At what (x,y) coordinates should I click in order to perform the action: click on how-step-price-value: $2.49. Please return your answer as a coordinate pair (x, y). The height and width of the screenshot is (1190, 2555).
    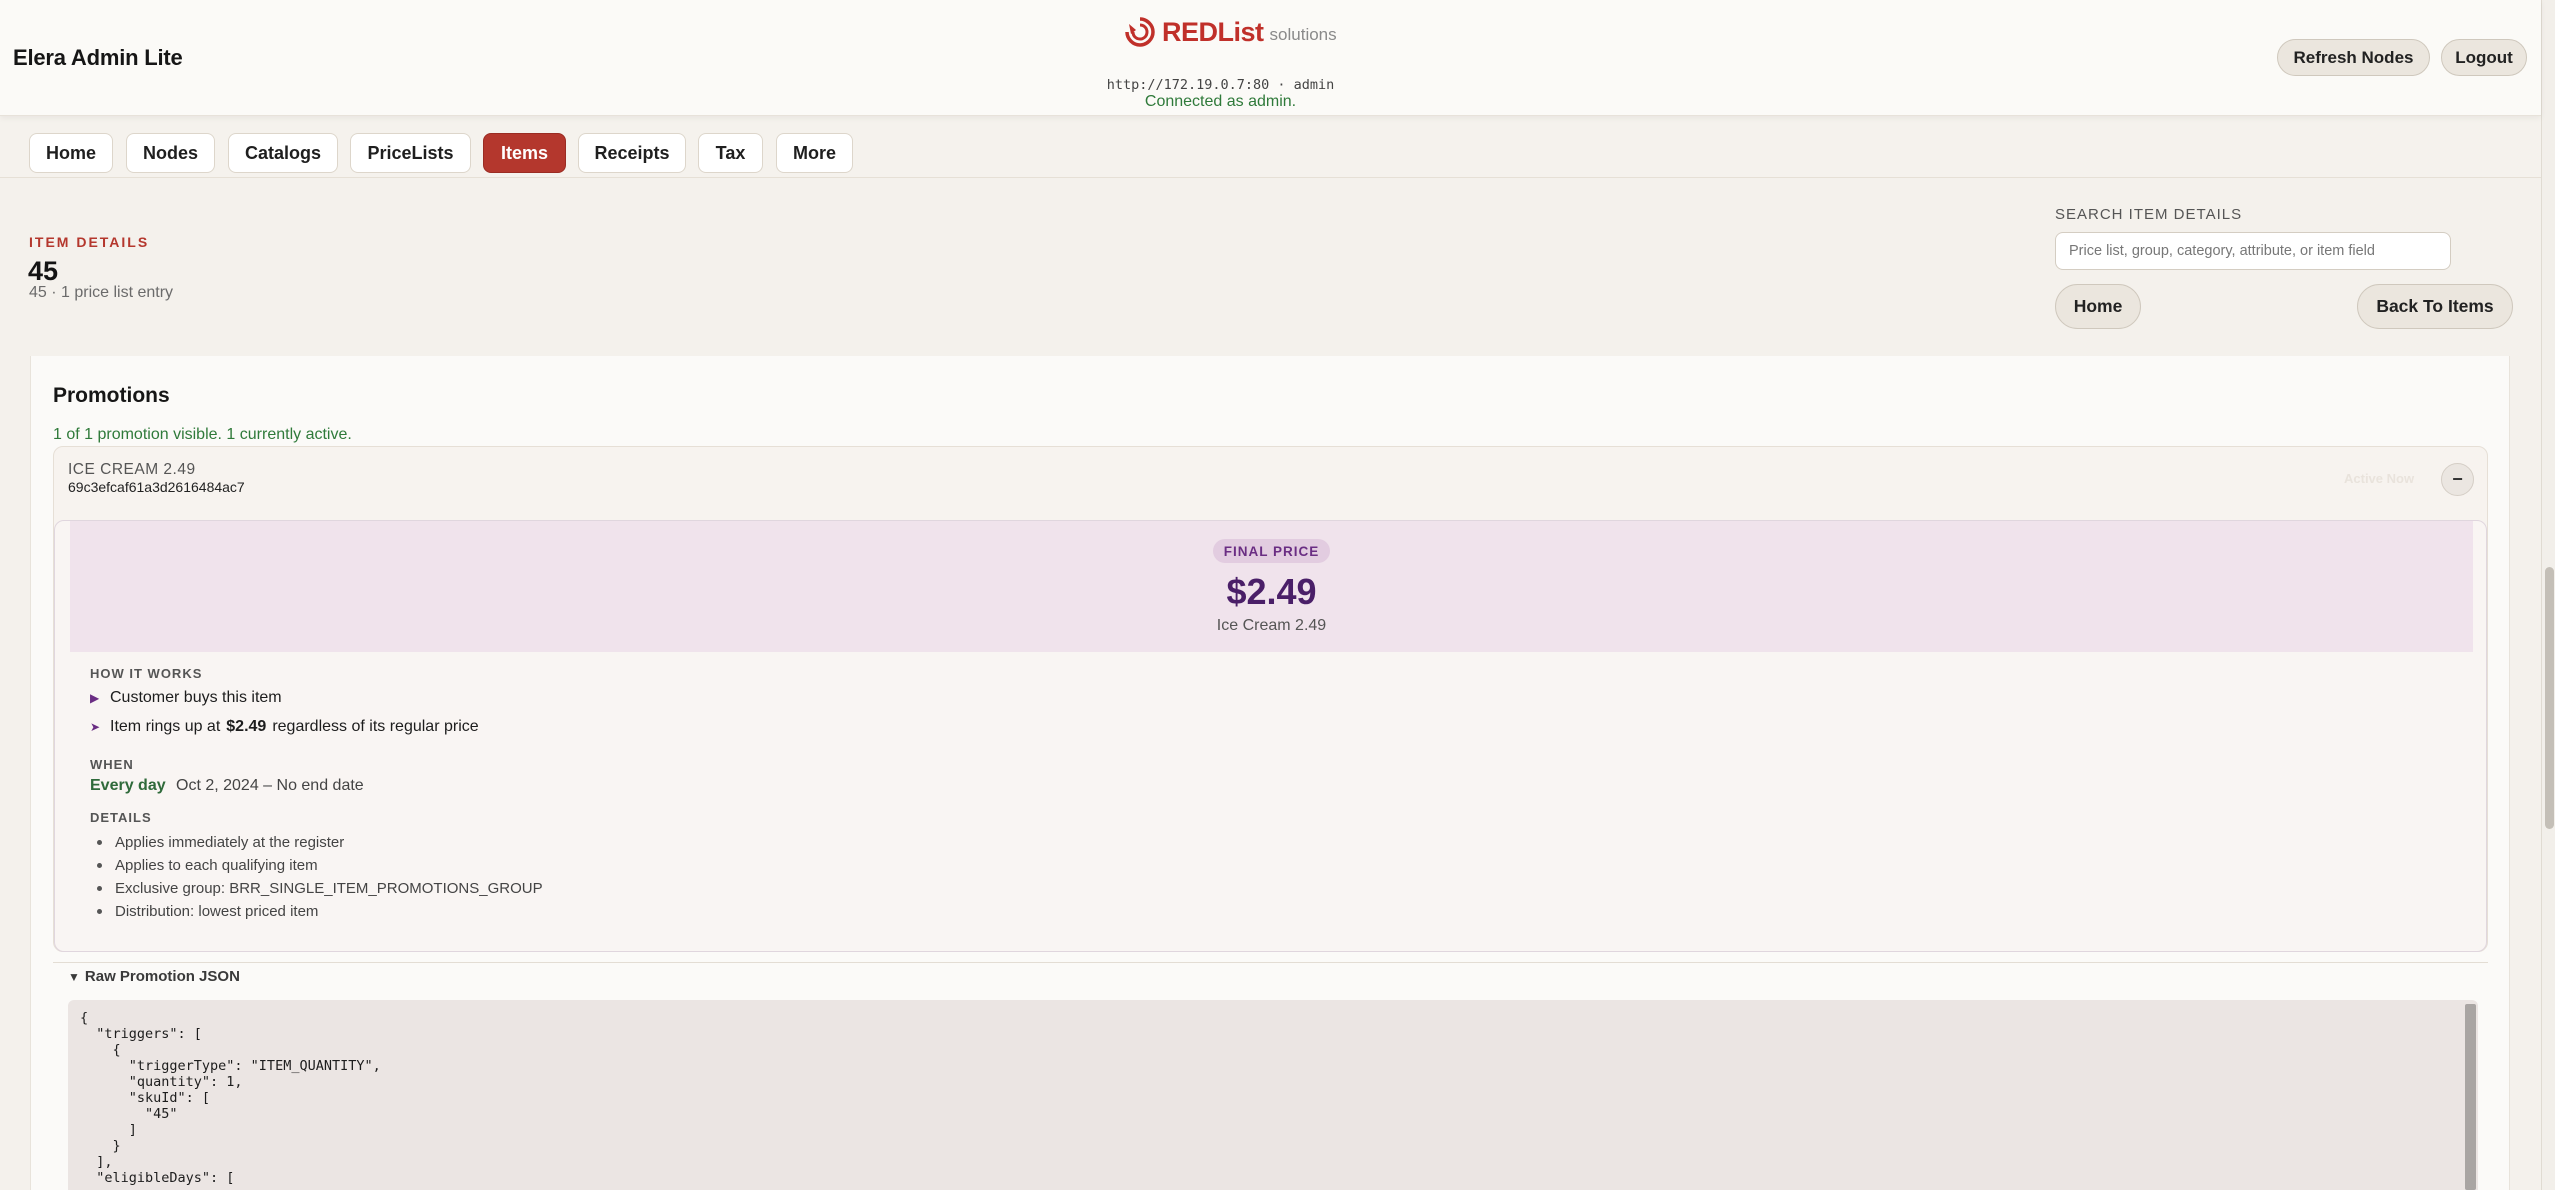
    Looking at the image, I should click on (246, 726).